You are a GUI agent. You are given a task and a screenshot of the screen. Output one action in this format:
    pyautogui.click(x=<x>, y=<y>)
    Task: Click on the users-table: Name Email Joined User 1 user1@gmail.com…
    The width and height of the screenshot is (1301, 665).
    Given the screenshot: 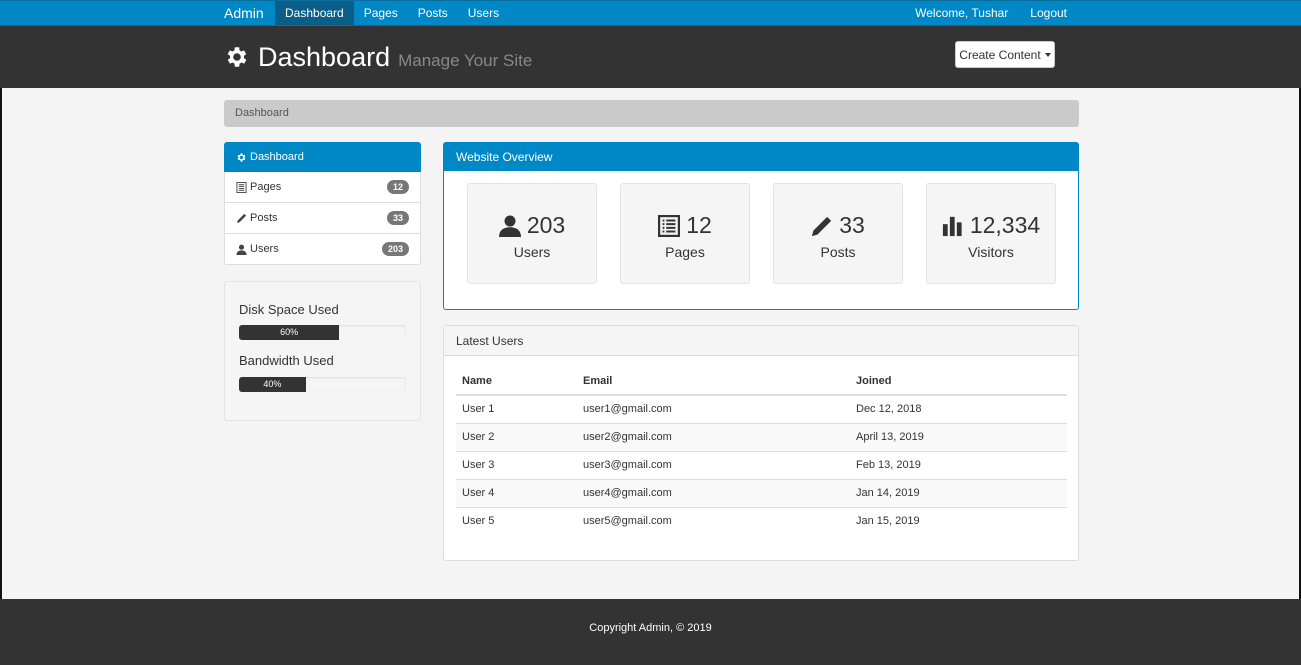 What is the action you would take?
    pyautogui.click(x=761, y=451)
    